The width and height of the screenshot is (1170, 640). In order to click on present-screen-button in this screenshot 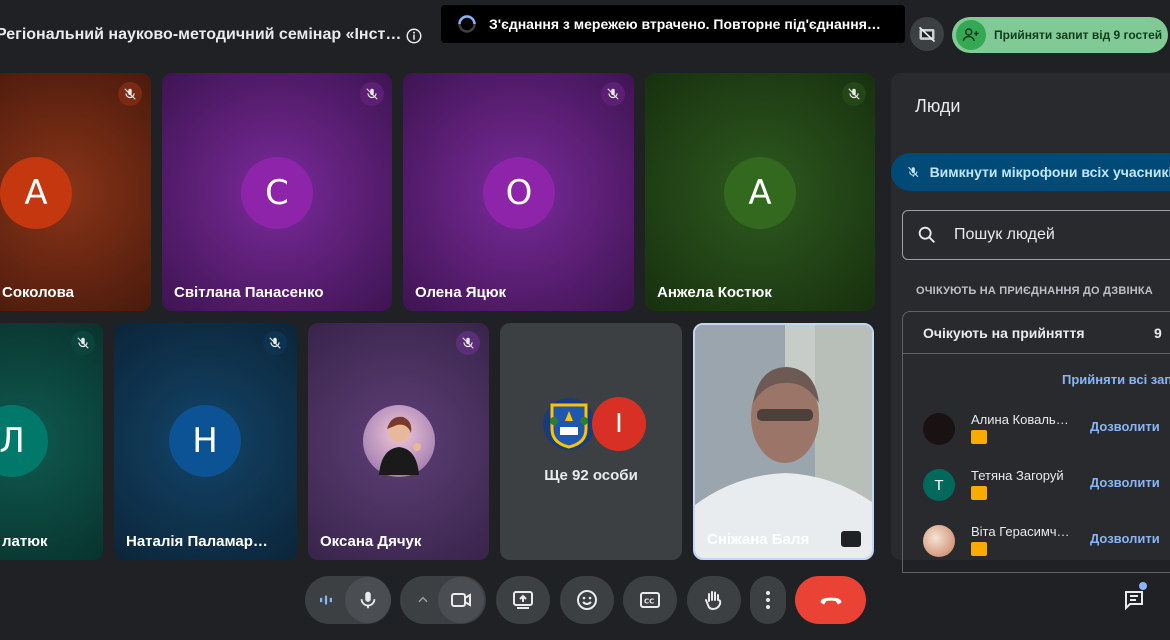, I will do `click(523, 600)`.